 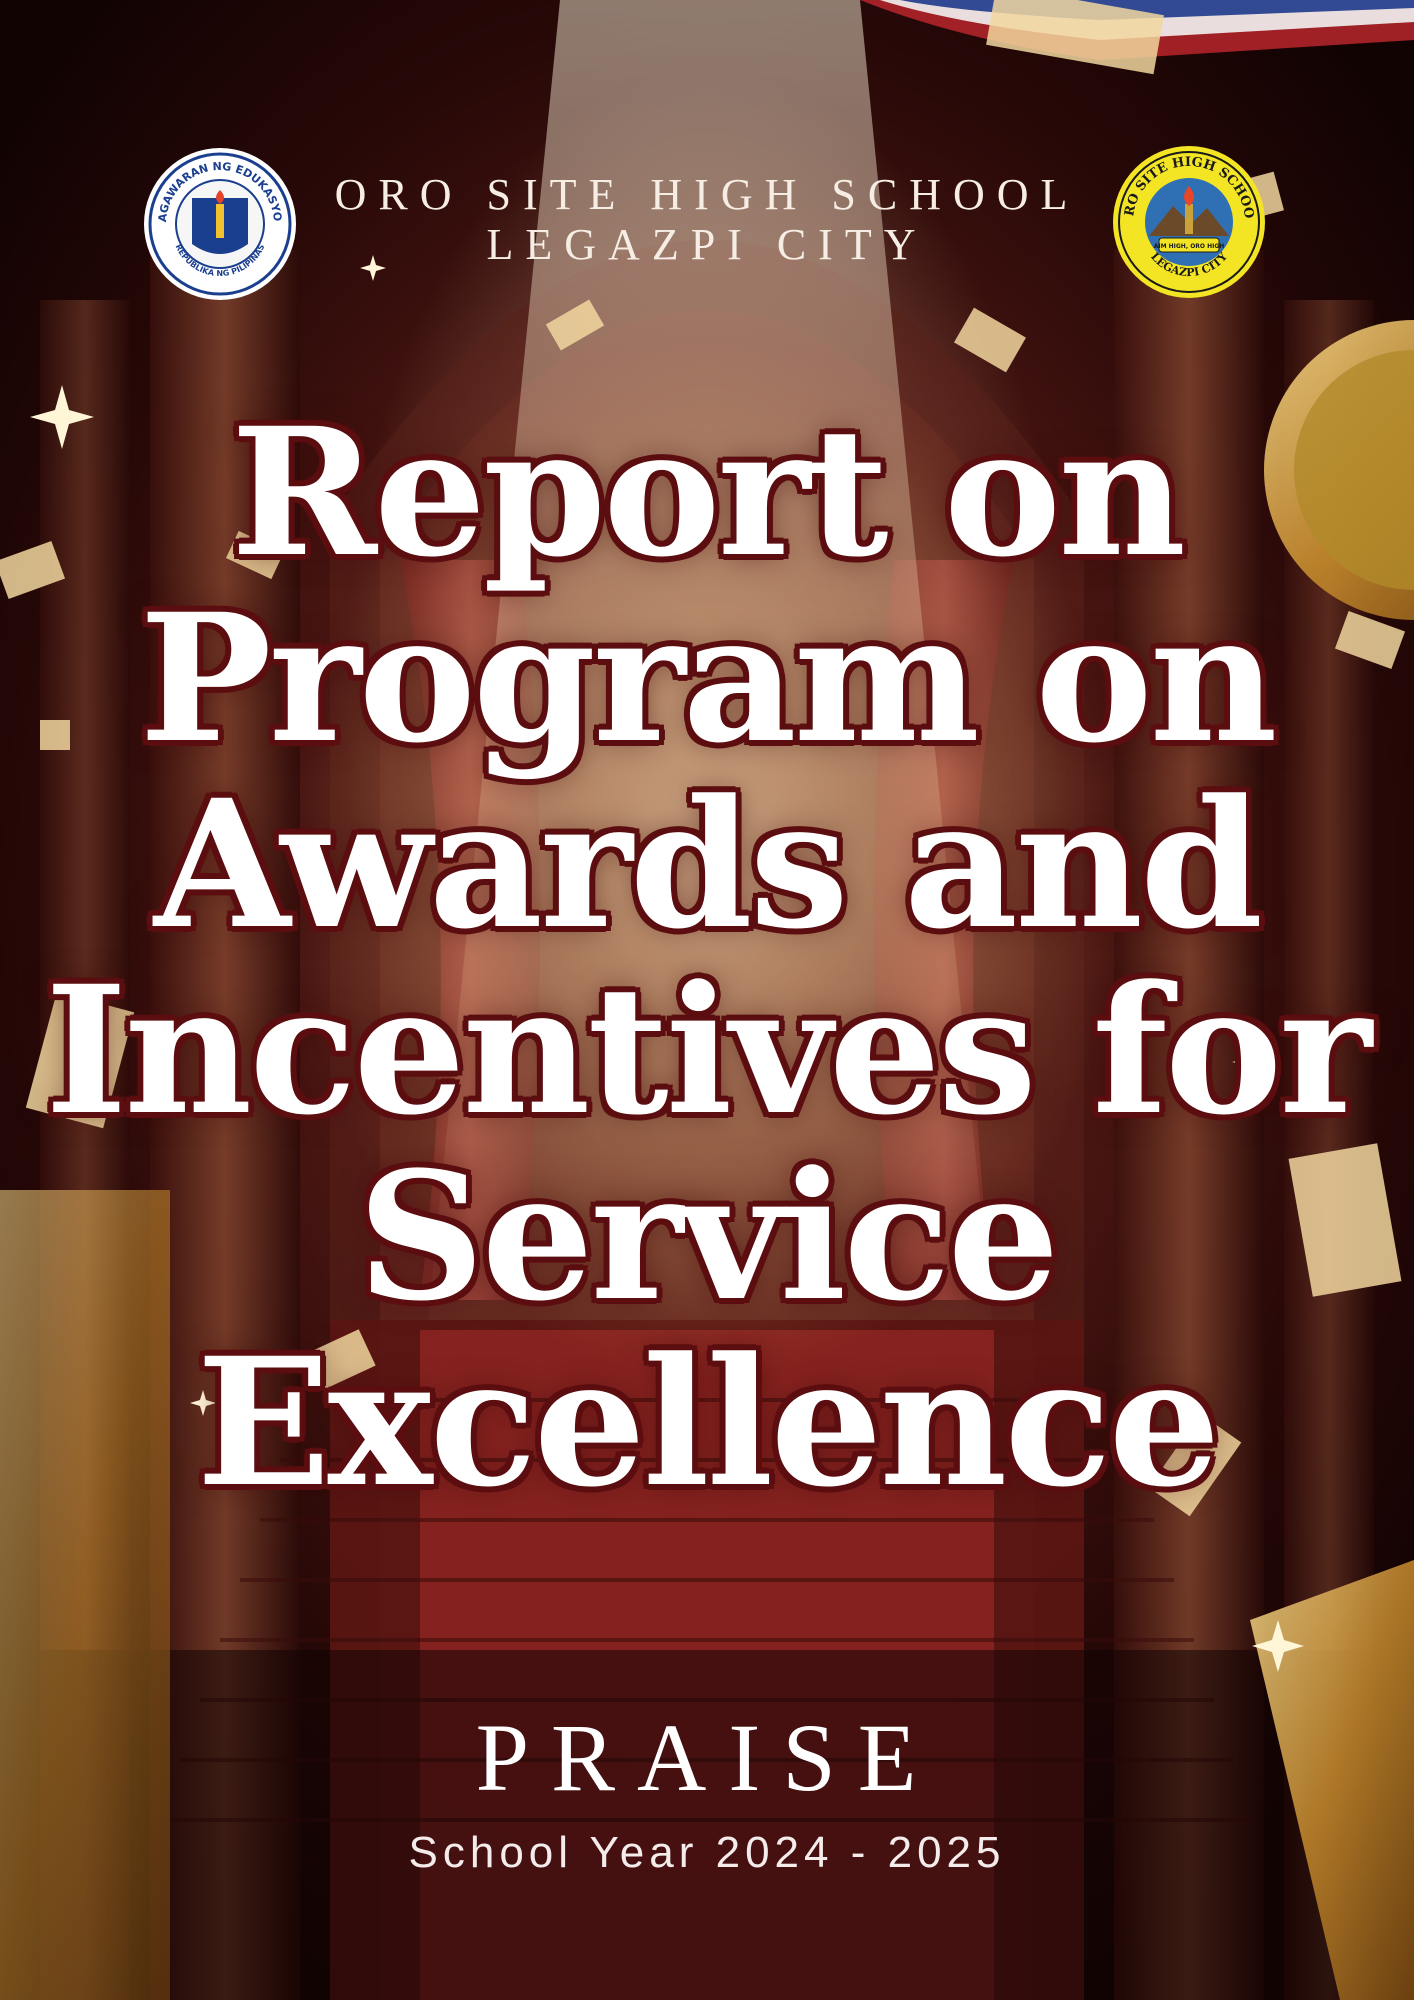 What do you see at coordinates (707, 244) in the screenshot?
I see `school-city: LEGAZPI CITY` at bounding box center [707, 244].